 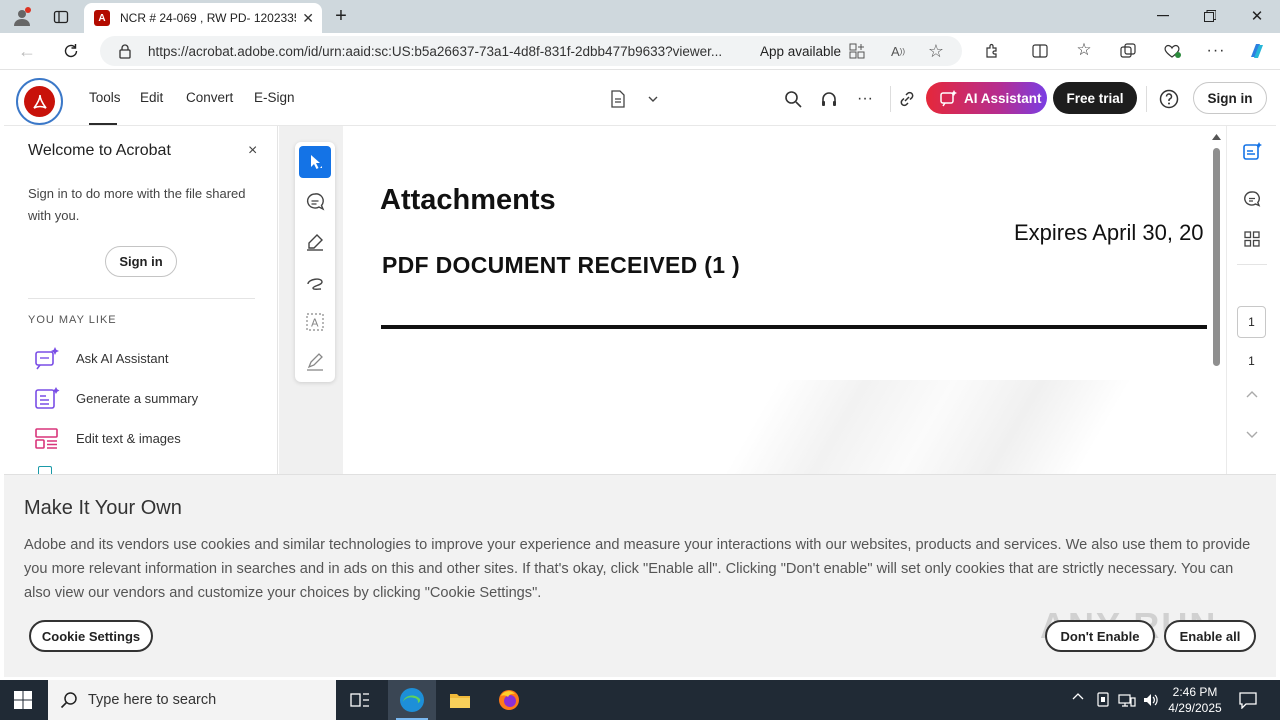 I want to click on headphones-icon, so click(x=829, y=99).